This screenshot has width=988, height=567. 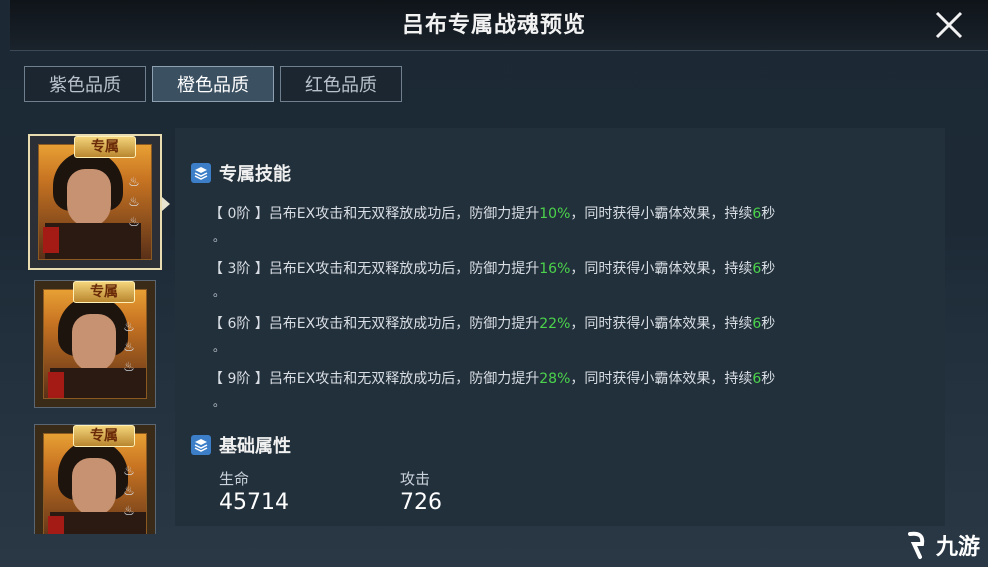 I want to click on window-title: 吕布专属战魂预览, so click(x=493, y=25).